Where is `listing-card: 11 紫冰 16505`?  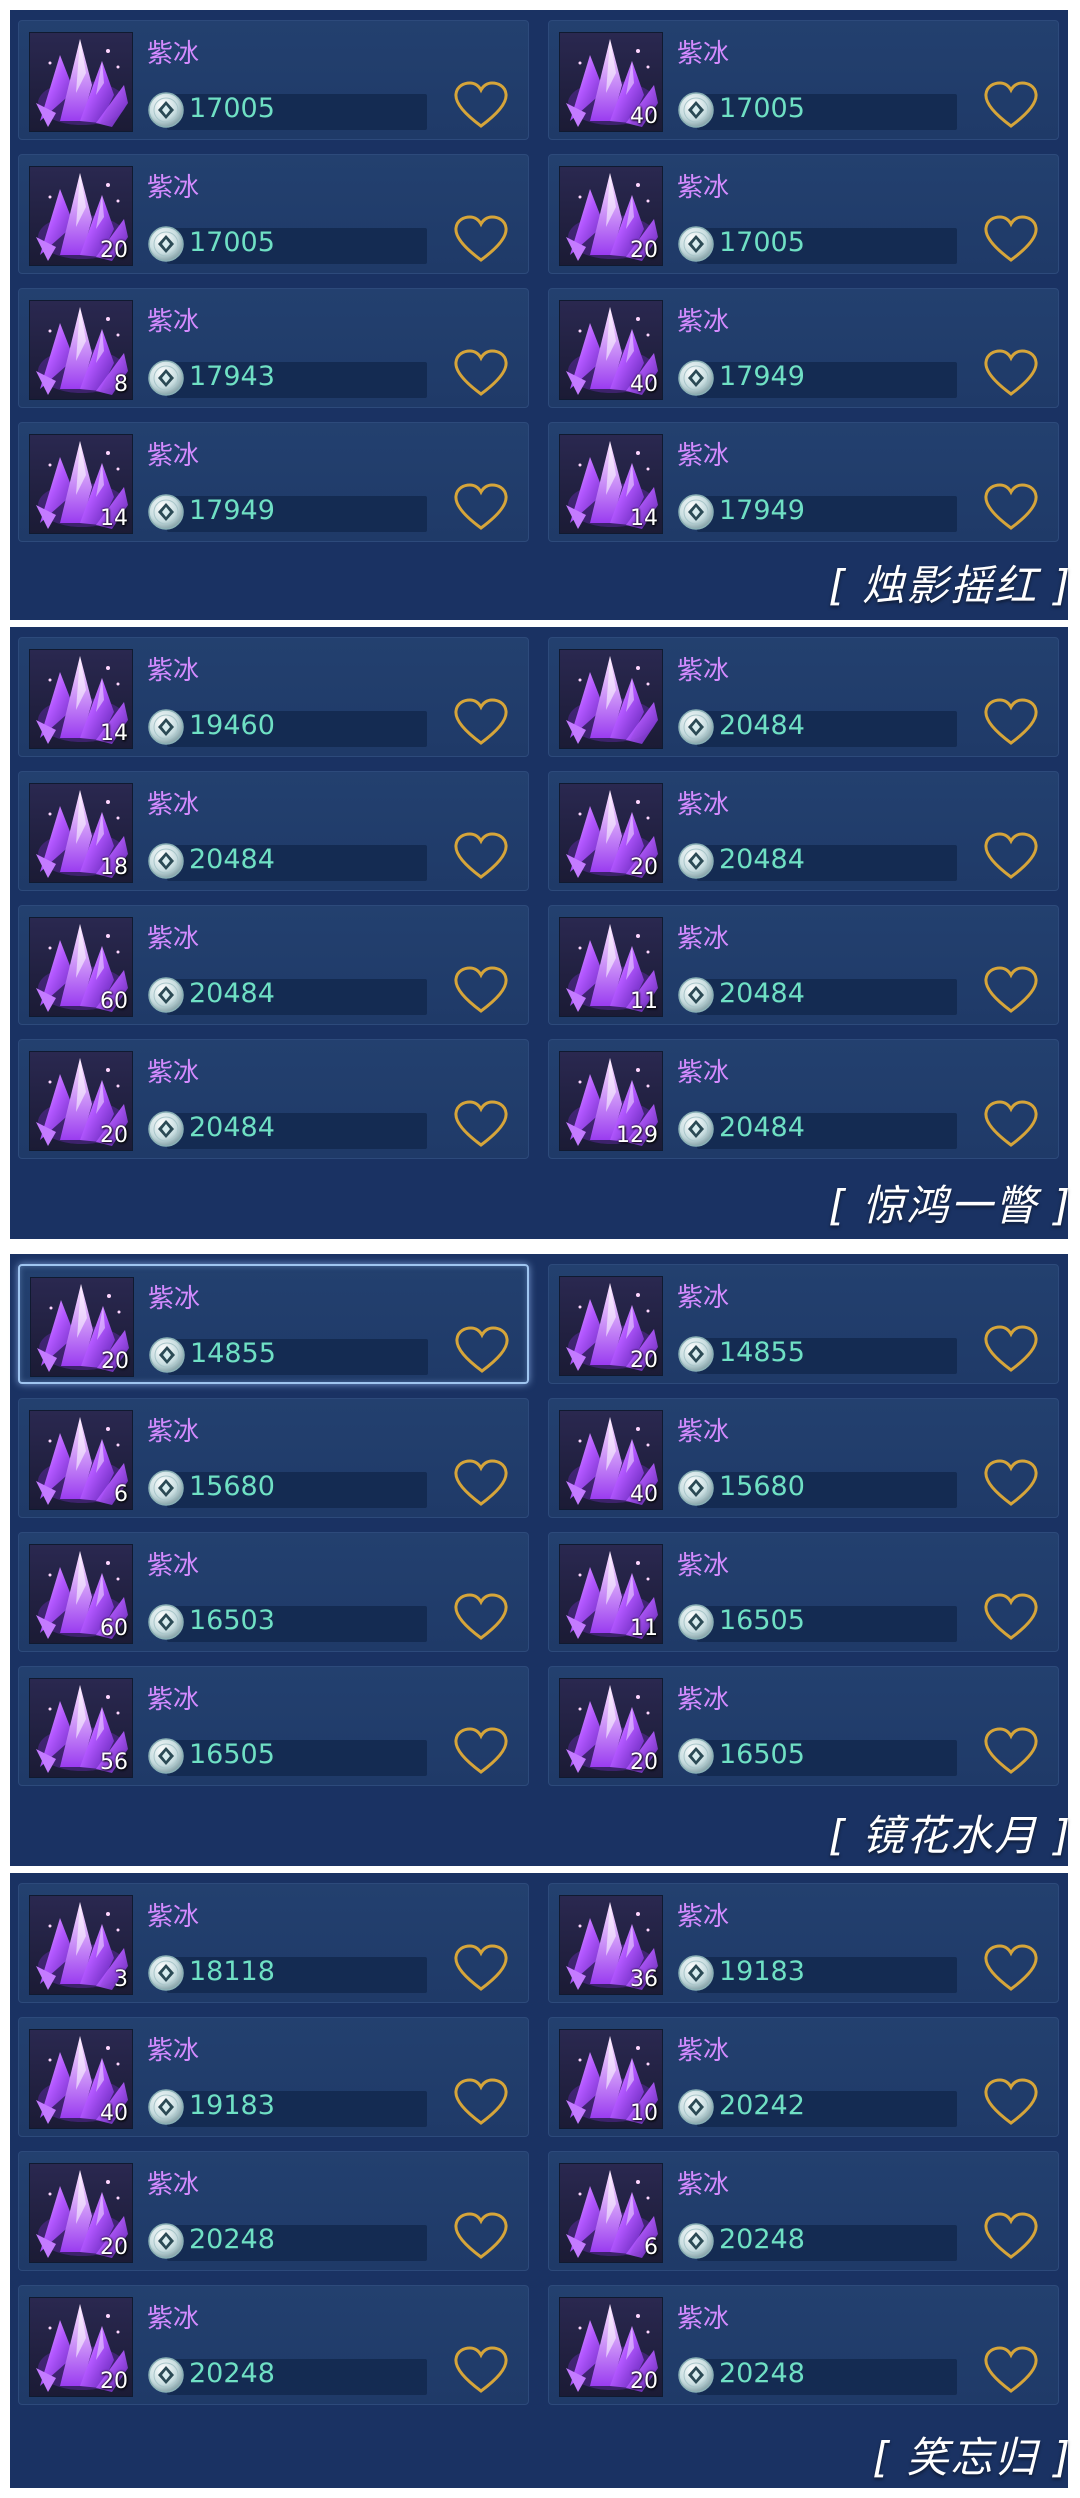 listing-card: 11 紫冰 16505 is located at coordinates (803, 1592).